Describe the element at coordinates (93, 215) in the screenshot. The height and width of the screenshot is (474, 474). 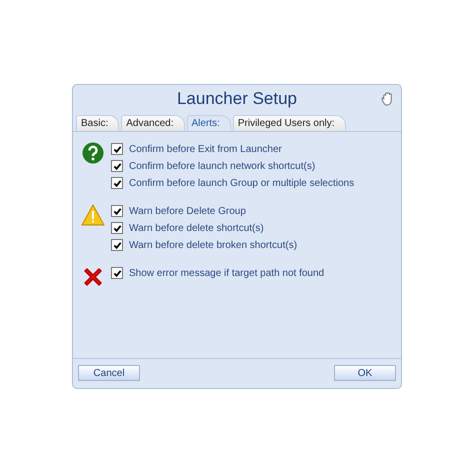
I see `warning-icon` at that location.